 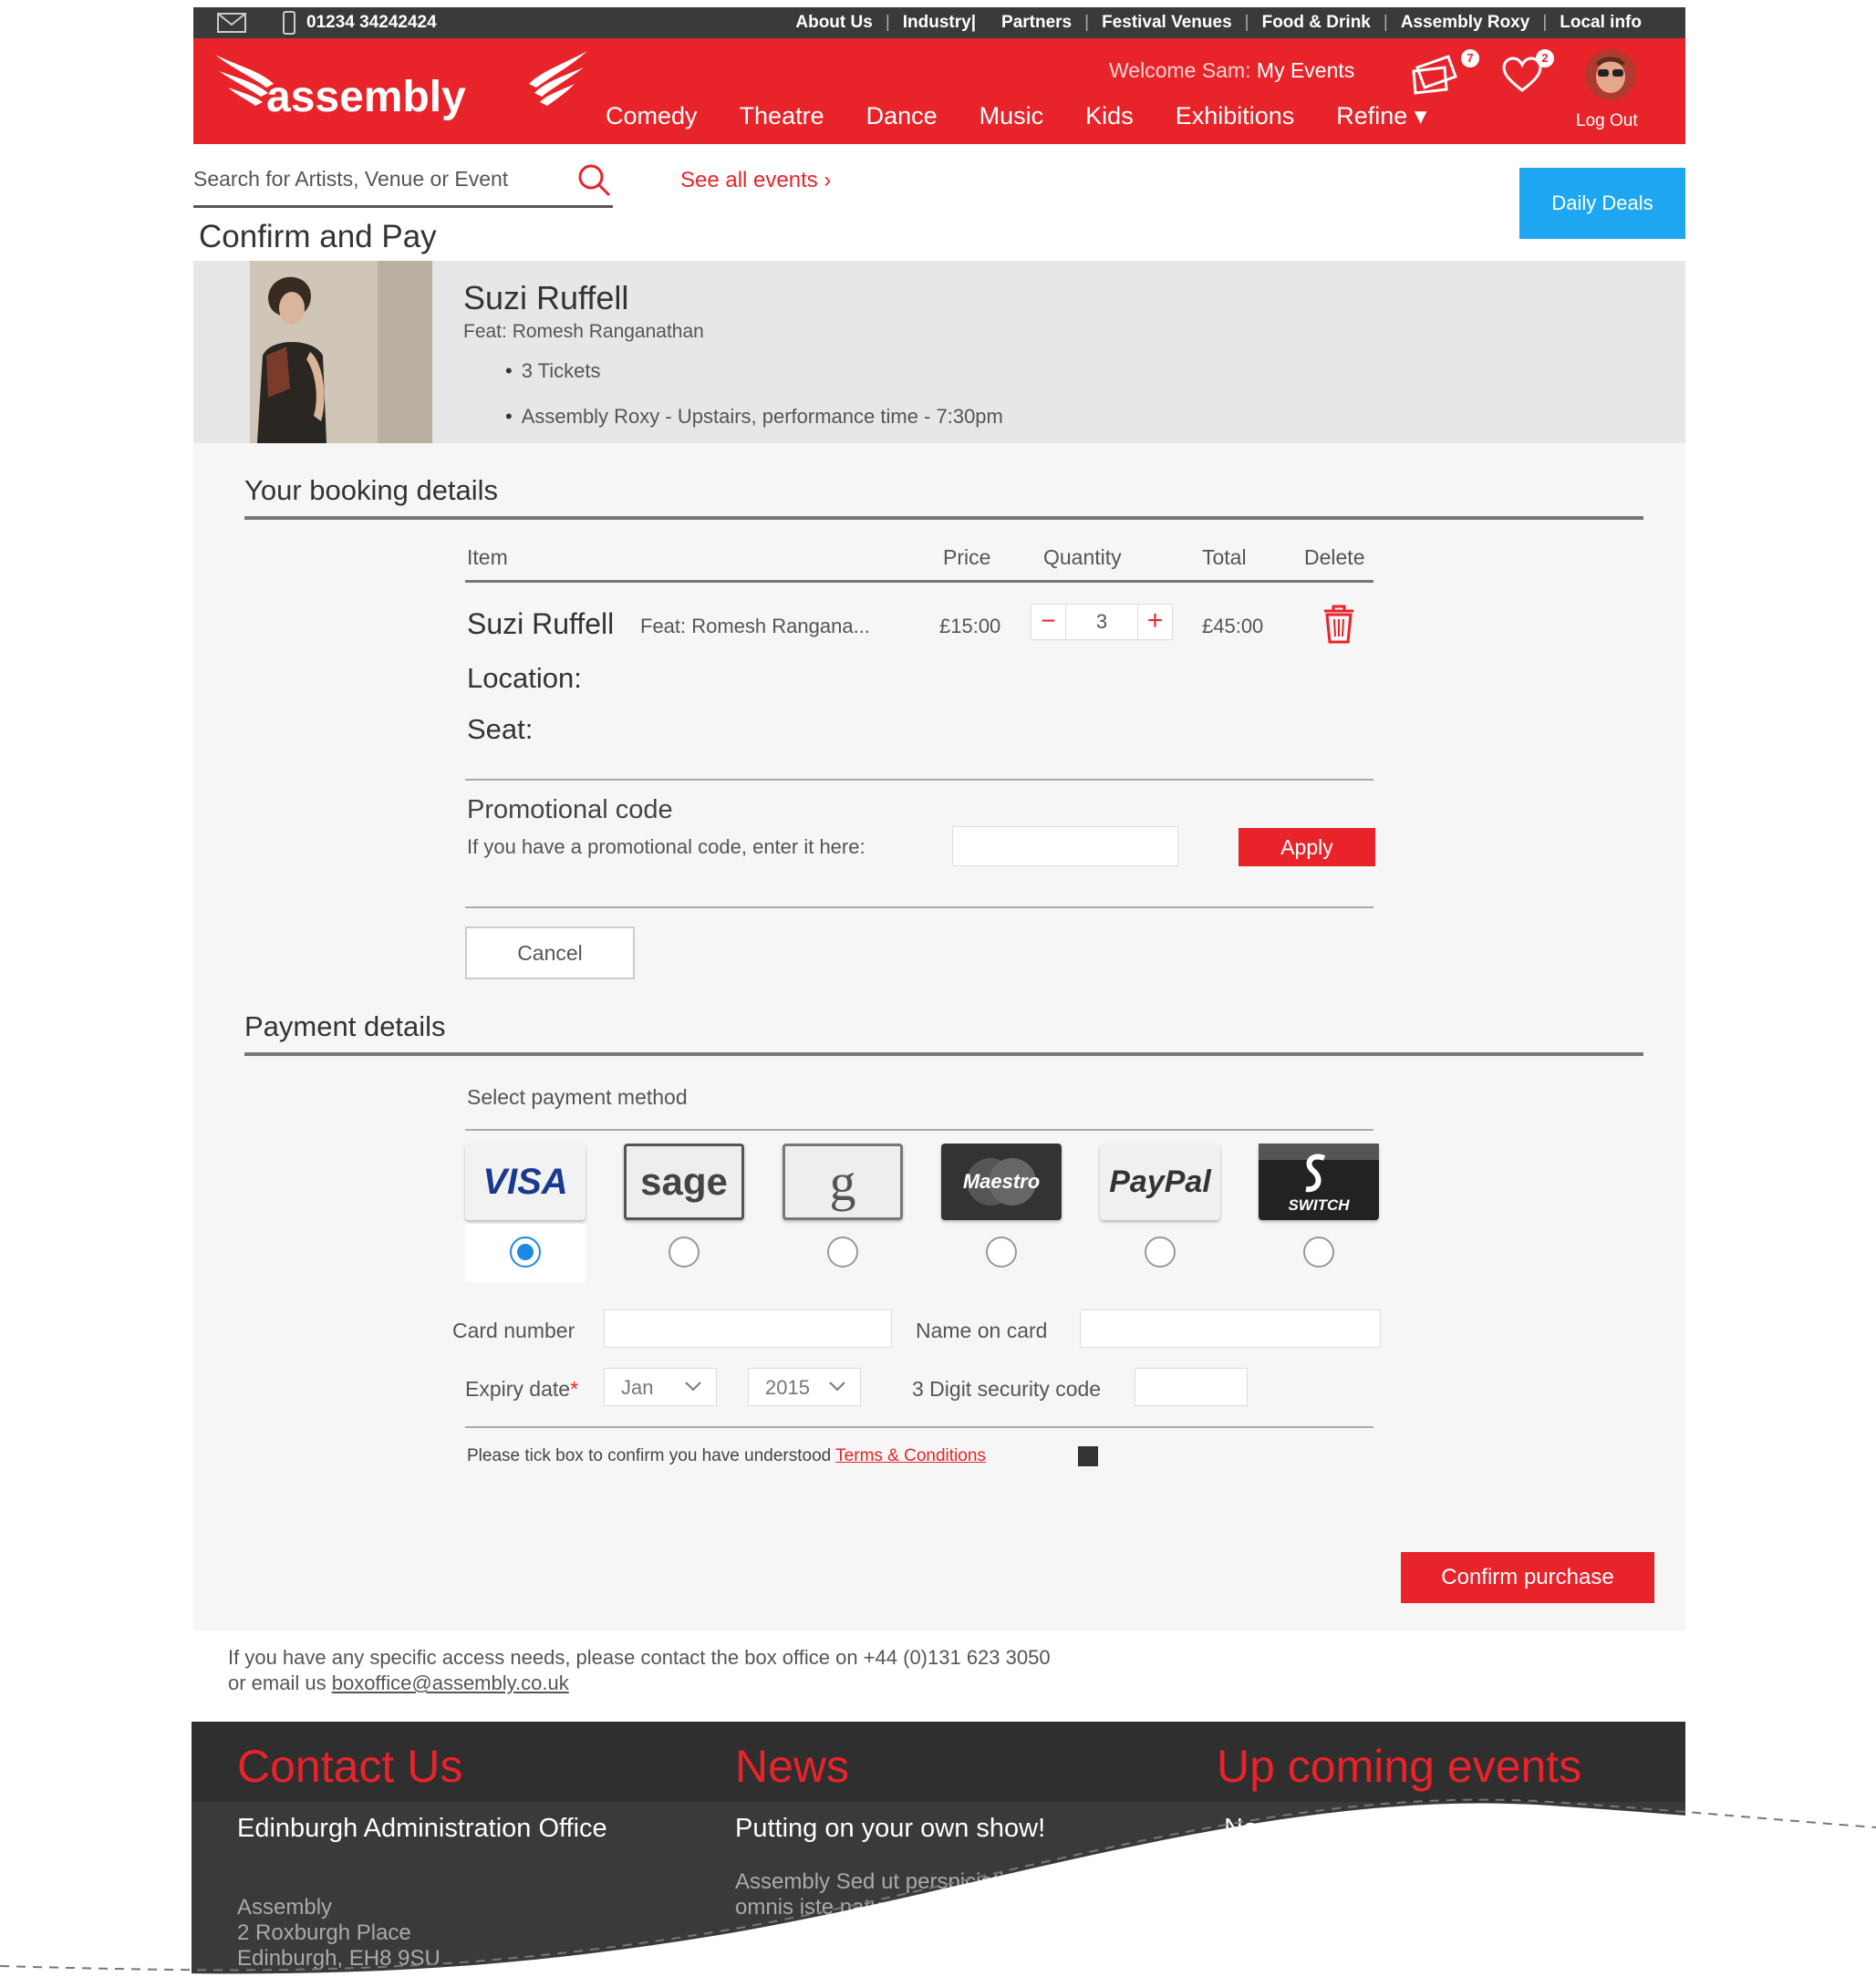 What do you see at coordinates (570, 809) in the screenshot?
I see `promo-title: Promotional code` at bounding box center [570, 809].